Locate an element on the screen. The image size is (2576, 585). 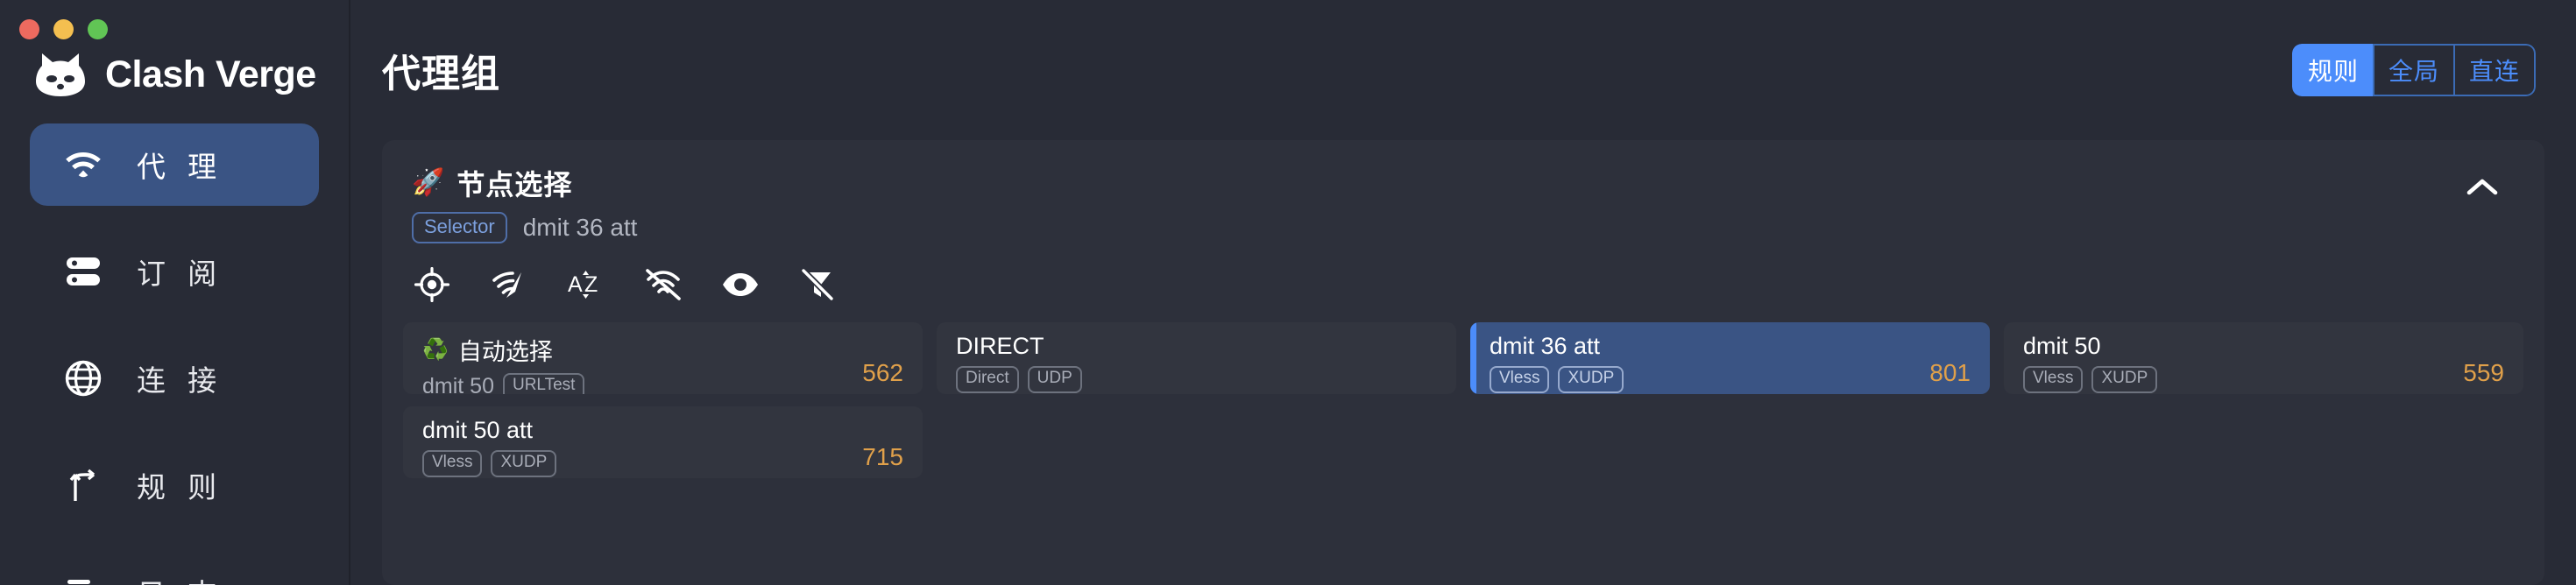
recycle-icon: ♻️ is located at coordinates (435, 349).